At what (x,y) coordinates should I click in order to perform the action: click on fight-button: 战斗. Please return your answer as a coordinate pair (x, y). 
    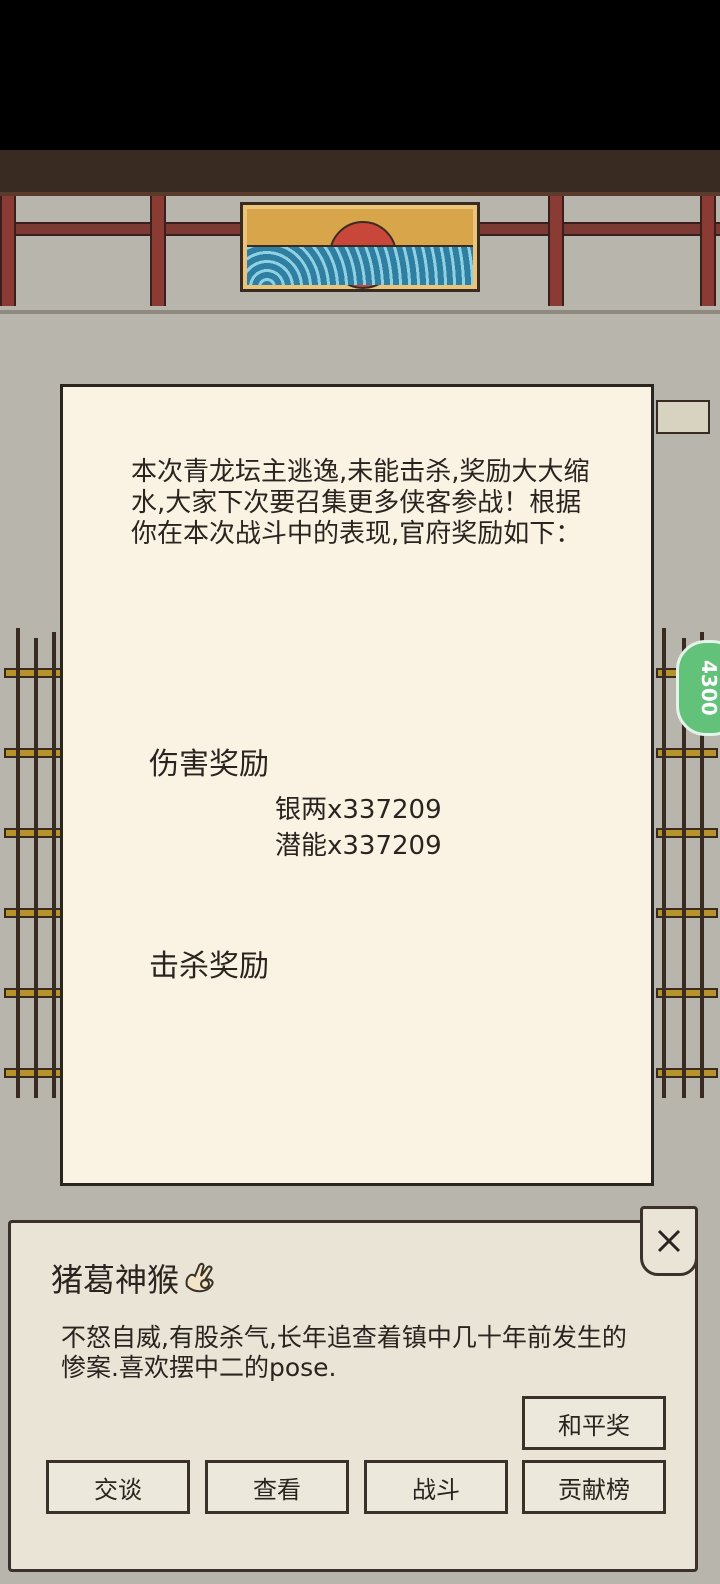
    Looking at the image, I should click on (436, 1487).